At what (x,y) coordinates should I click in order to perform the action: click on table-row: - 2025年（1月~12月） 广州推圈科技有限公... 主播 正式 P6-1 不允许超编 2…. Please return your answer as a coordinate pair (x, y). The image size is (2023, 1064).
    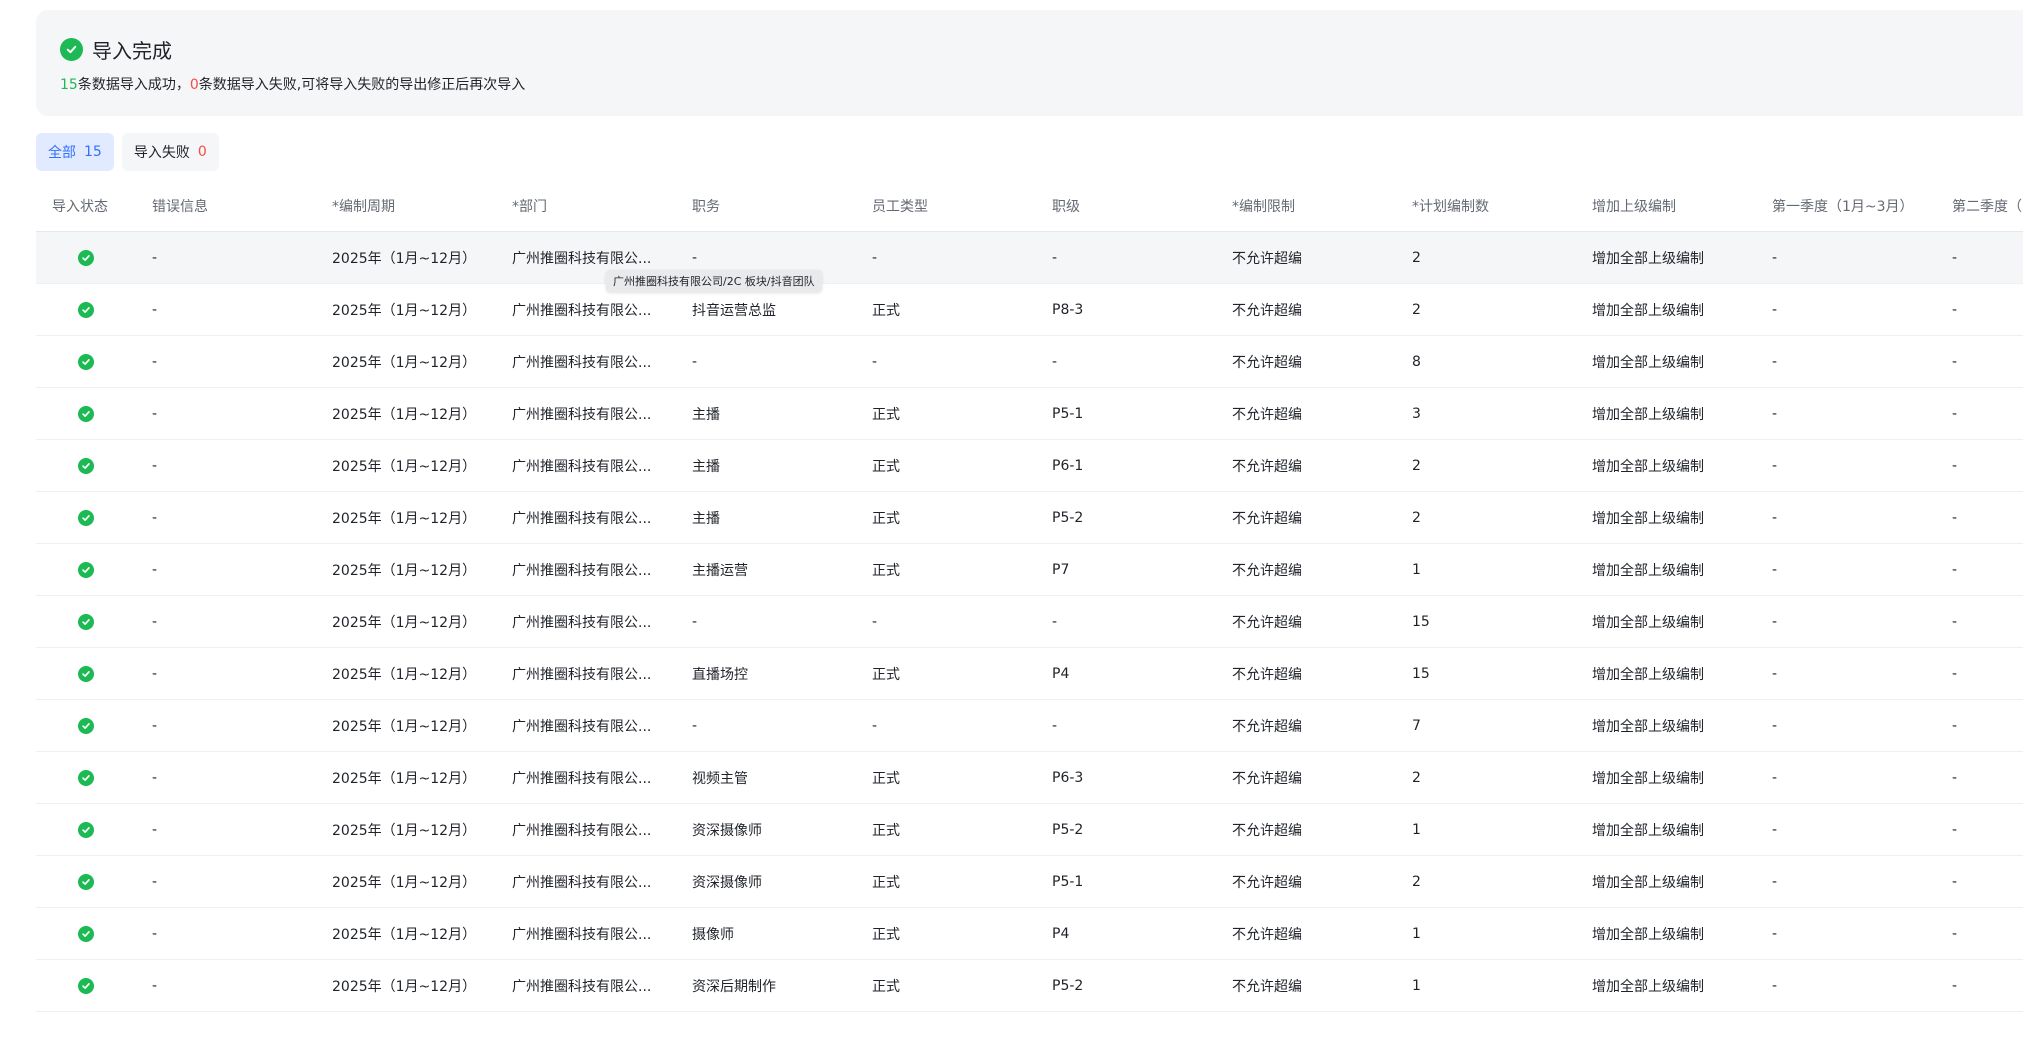
    Looking at the image, I should click on (1029, 466).